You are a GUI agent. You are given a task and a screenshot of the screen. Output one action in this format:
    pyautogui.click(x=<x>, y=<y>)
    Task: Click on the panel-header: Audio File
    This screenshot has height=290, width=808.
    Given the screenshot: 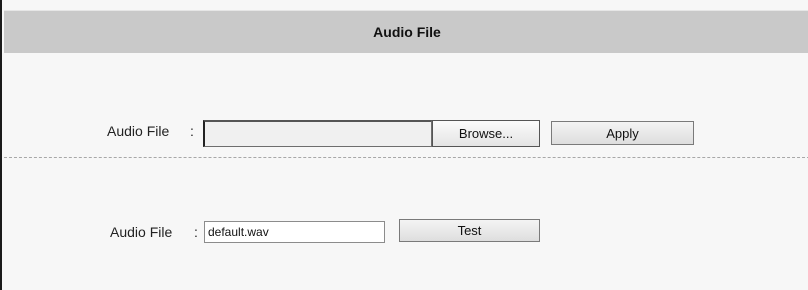 What is the action you would take?
    pyautogui.click(x=406, y=31)
    